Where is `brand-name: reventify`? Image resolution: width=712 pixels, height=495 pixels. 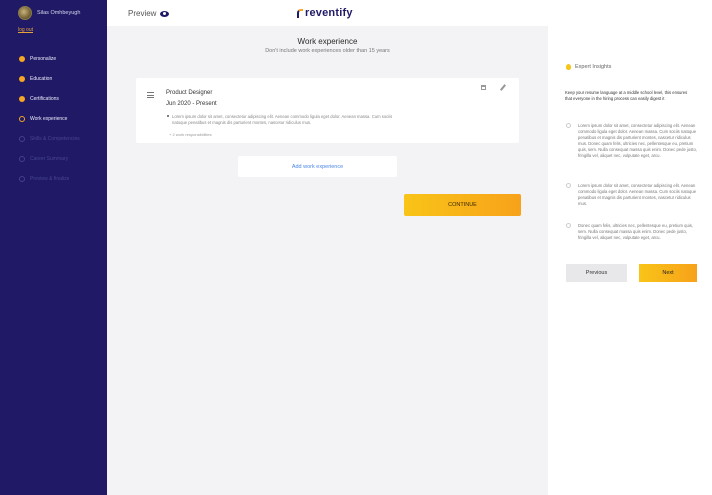 brand-name: reventify is located at coordinates (329, 13).